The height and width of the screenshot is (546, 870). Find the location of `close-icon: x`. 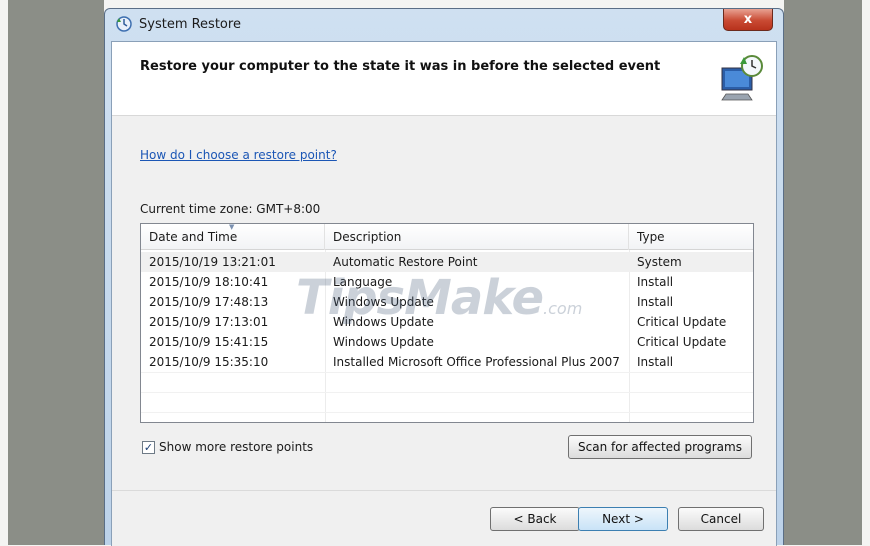

close-icon: x is located at coordinates (748, 19).